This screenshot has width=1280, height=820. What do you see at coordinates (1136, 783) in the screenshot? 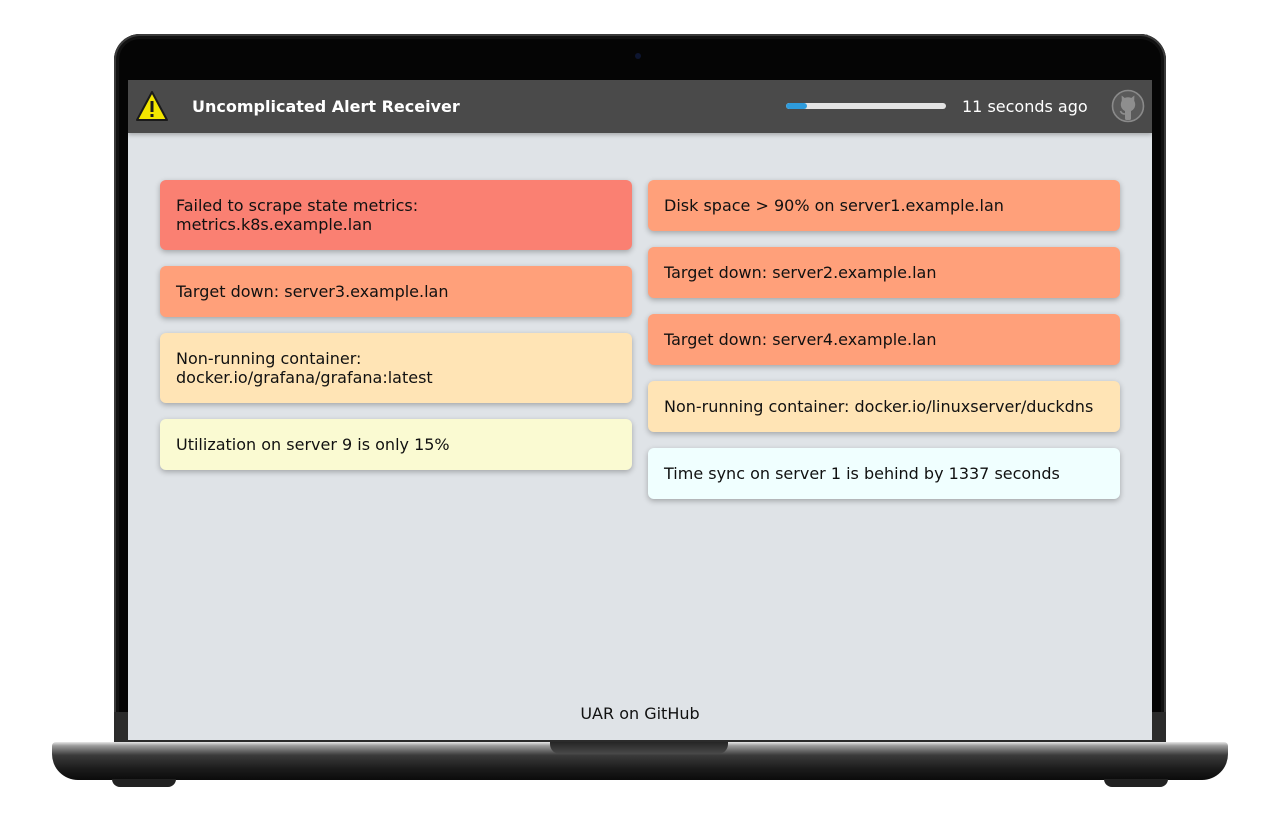
I see `laptop-foot-right` at bounding box center [1136, 783].